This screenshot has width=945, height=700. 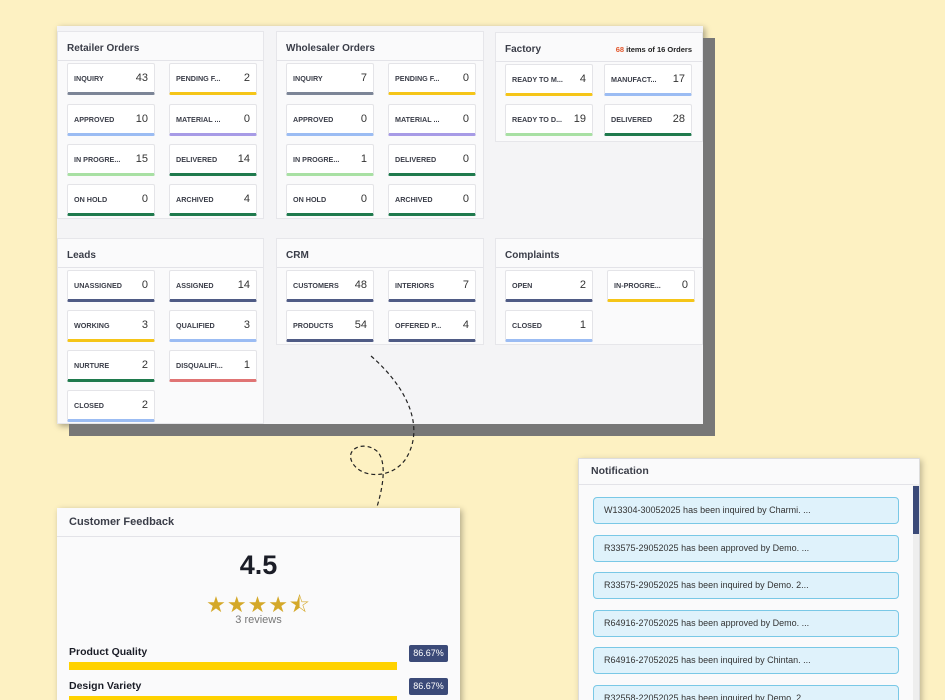 I want to click on scrollbar-thumb, so click(x=916, y=510).